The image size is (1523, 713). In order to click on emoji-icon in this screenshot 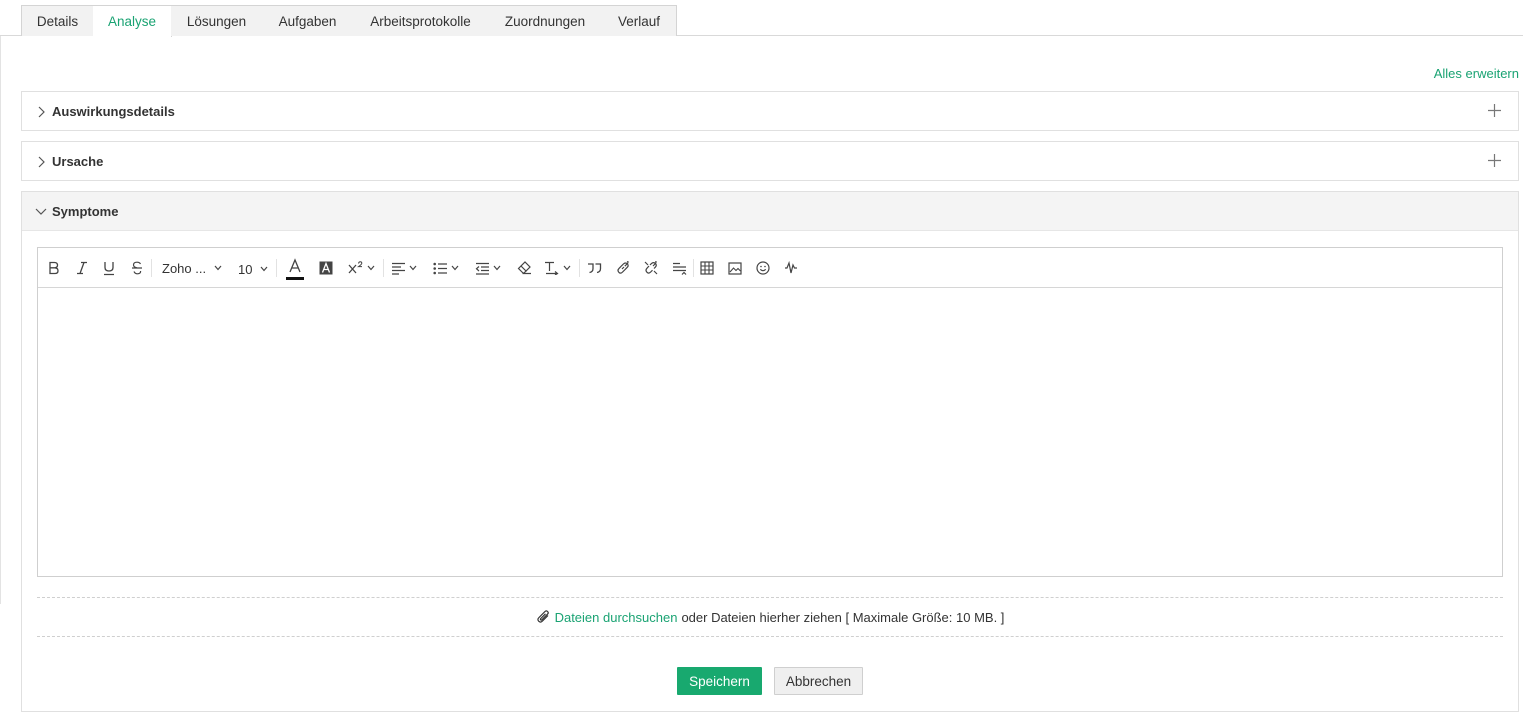, I will do `click(763, 268)`.